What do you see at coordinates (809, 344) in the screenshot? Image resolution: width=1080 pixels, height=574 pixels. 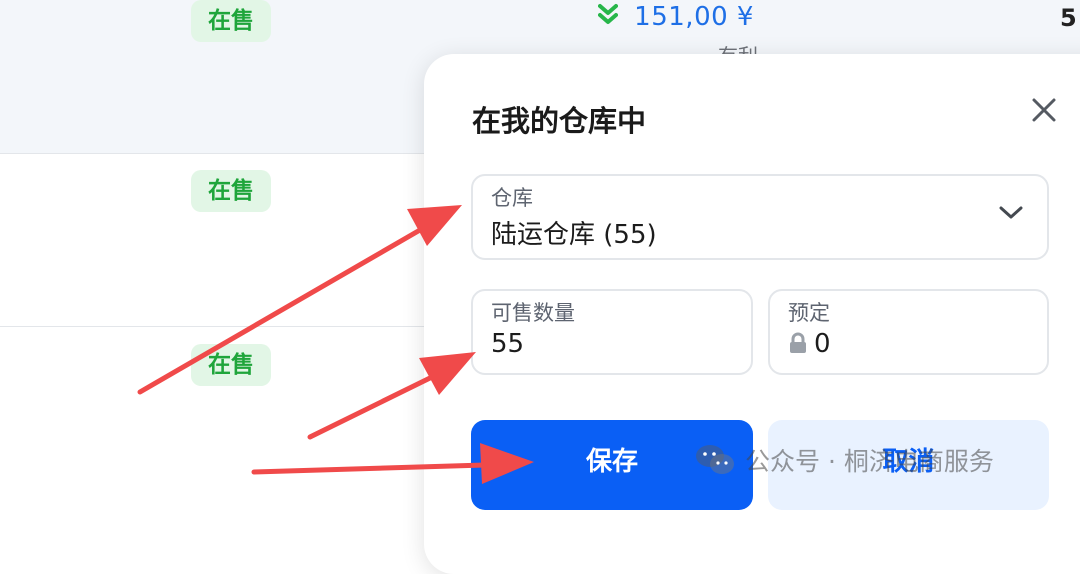 I see `reserved-value-wrap: 0` at bounding box center [809, 344].